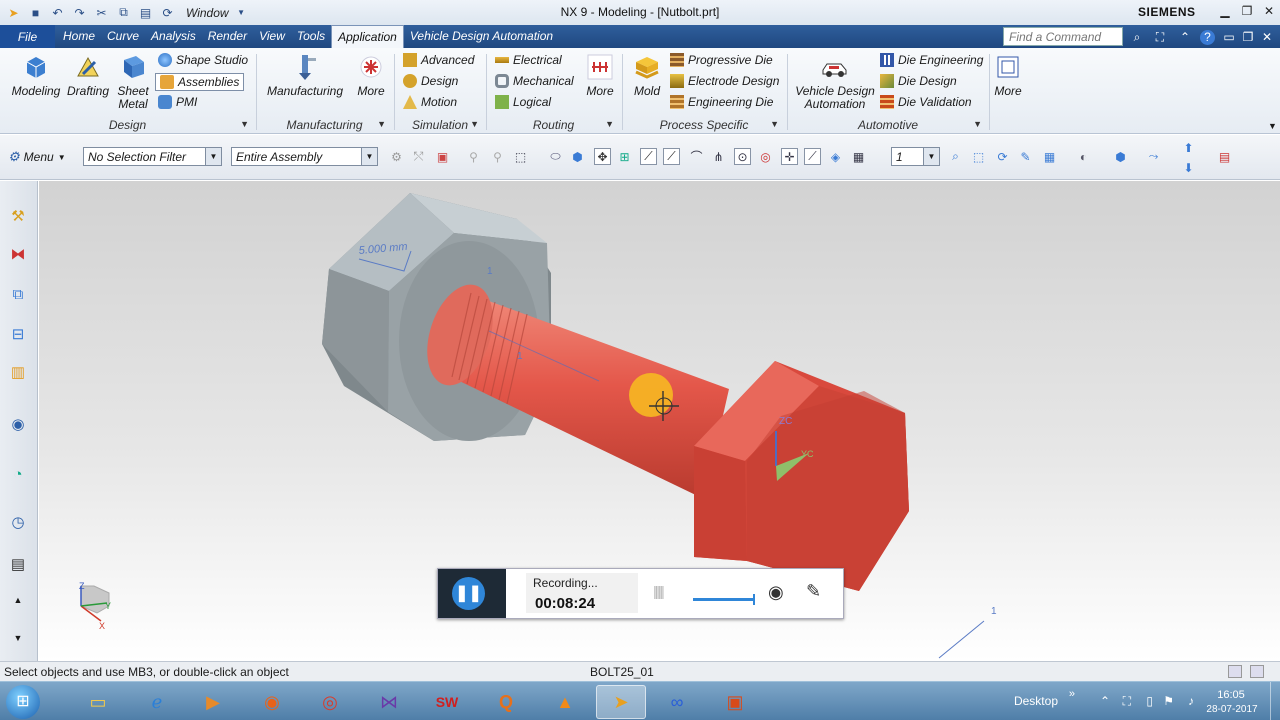  Describe the element at coordinates (978, 156) in the screenshot. I see `fit-icon: ⬚` at that location.